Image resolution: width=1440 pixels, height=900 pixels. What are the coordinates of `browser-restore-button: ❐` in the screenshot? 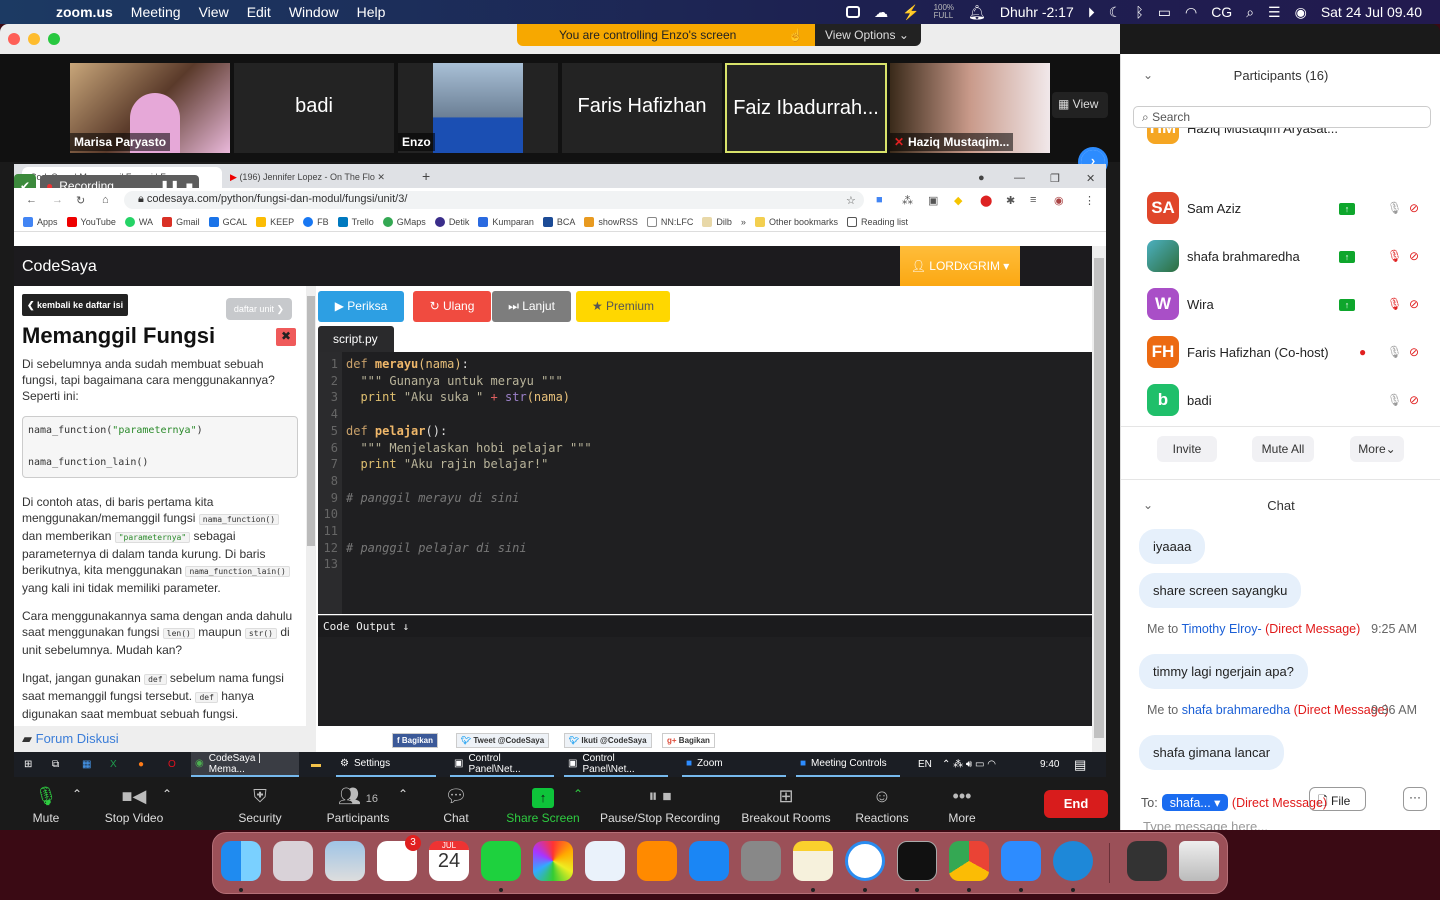 It's located at (1055, 177).